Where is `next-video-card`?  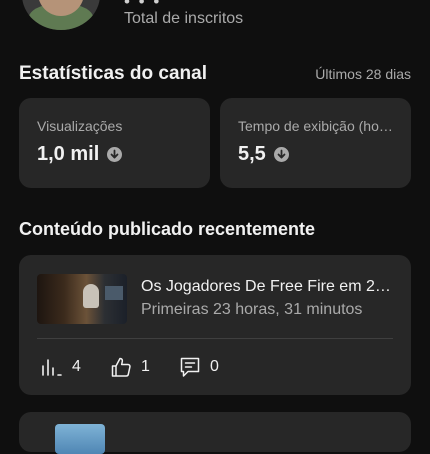 next-video-card is located at coordinates (215, 433).